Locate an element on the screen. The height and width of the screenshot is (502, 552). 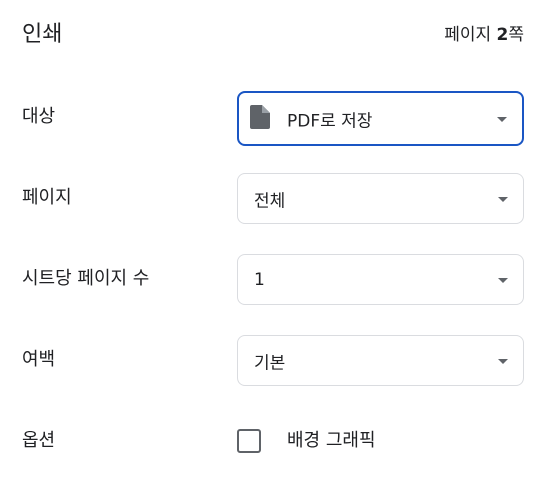
pages-label: 페이지 is located at coordinates (47, 197).